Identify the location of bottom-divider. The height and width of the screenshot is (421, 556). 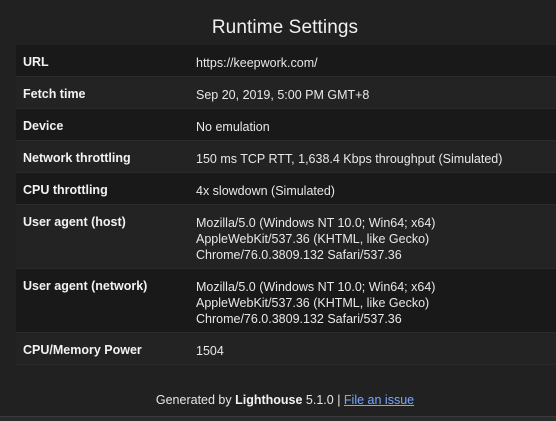
(278, 418).